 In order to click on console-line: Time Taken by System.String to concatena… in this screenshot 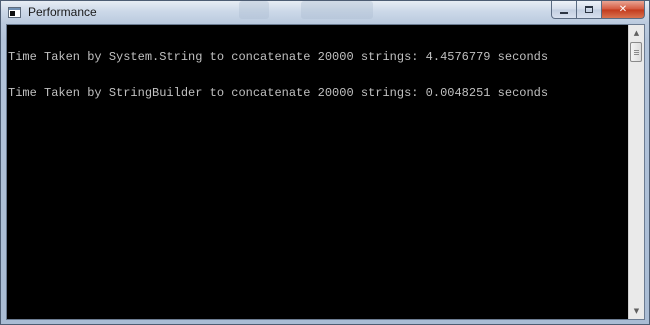, I will do `click(278, 57)`.